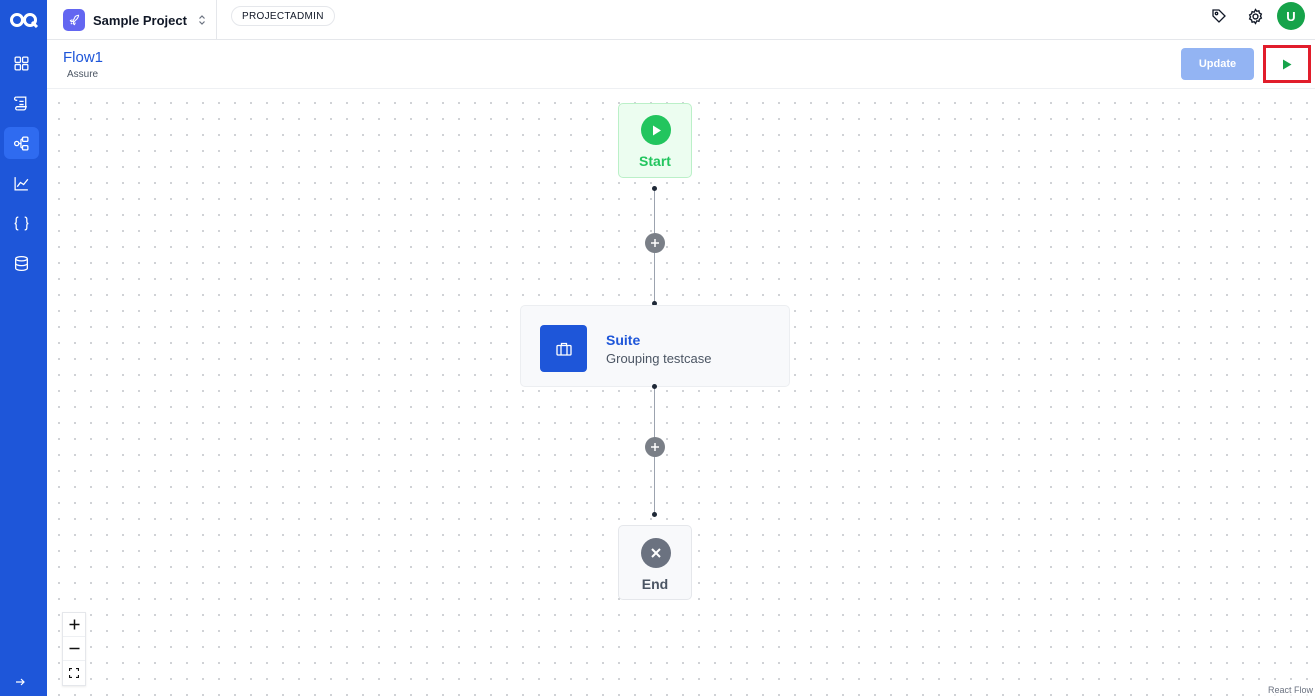 This screenshot has height=696, width=1315. What do you see at coordinates (681, 20) in the screenshot?
I see `top-bar: Sample Project PROJECTADMIN U` at bounding box center [681, 20].